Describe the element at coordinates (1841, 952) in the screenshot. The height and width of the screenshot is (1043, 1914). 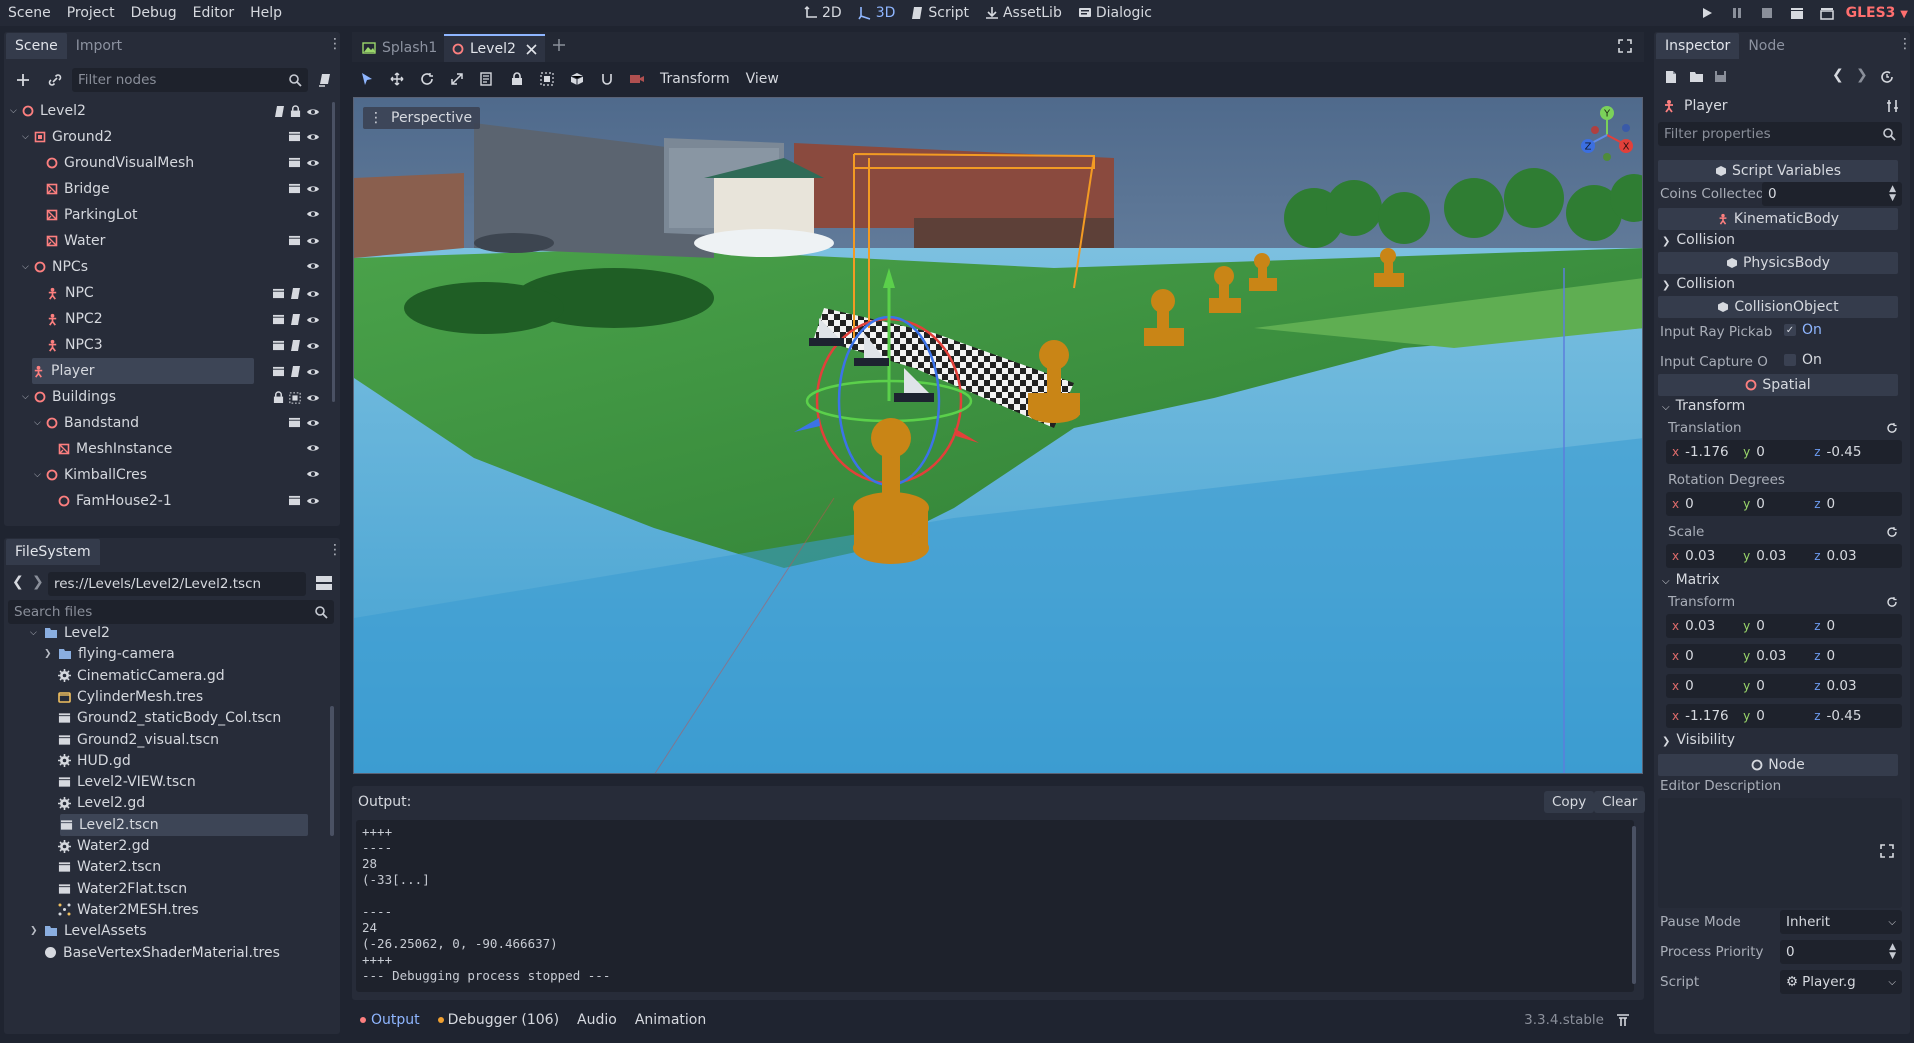
I see `process-priority-field: 0 ▲ ▼` at that location.